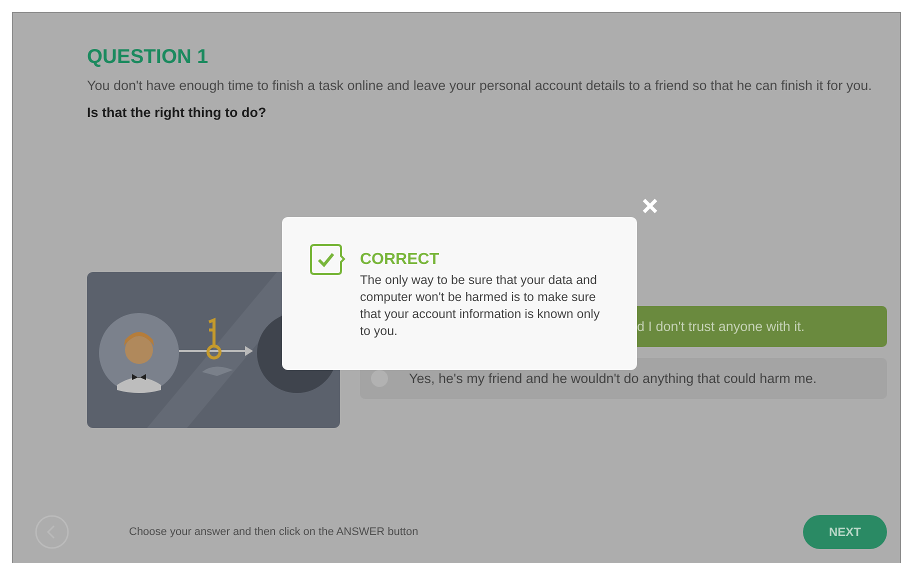  I want to click on question-text: You don't have enough time to finish a task online and leave your personal account details to a friend so that he can finish it for you., so click(480, 86).